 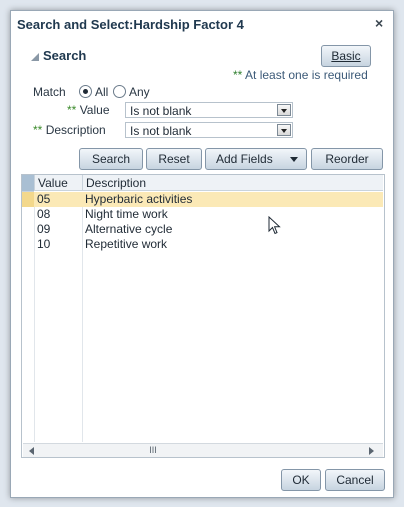 What do you see at coordinates (58, 183) in the screenshot?
I see `column-header-value: Value` at bounding box center [58, 183].